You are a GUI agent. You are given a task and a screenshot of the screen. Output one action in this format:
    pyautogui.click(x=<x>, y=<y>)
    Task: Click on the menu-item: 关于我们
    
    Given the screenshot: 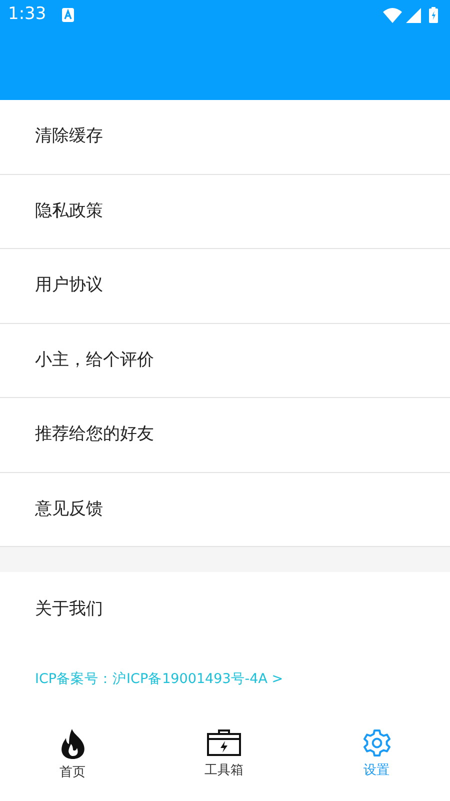 What is the action you would take?
    pyautogui.click(x=225, y=609)
    